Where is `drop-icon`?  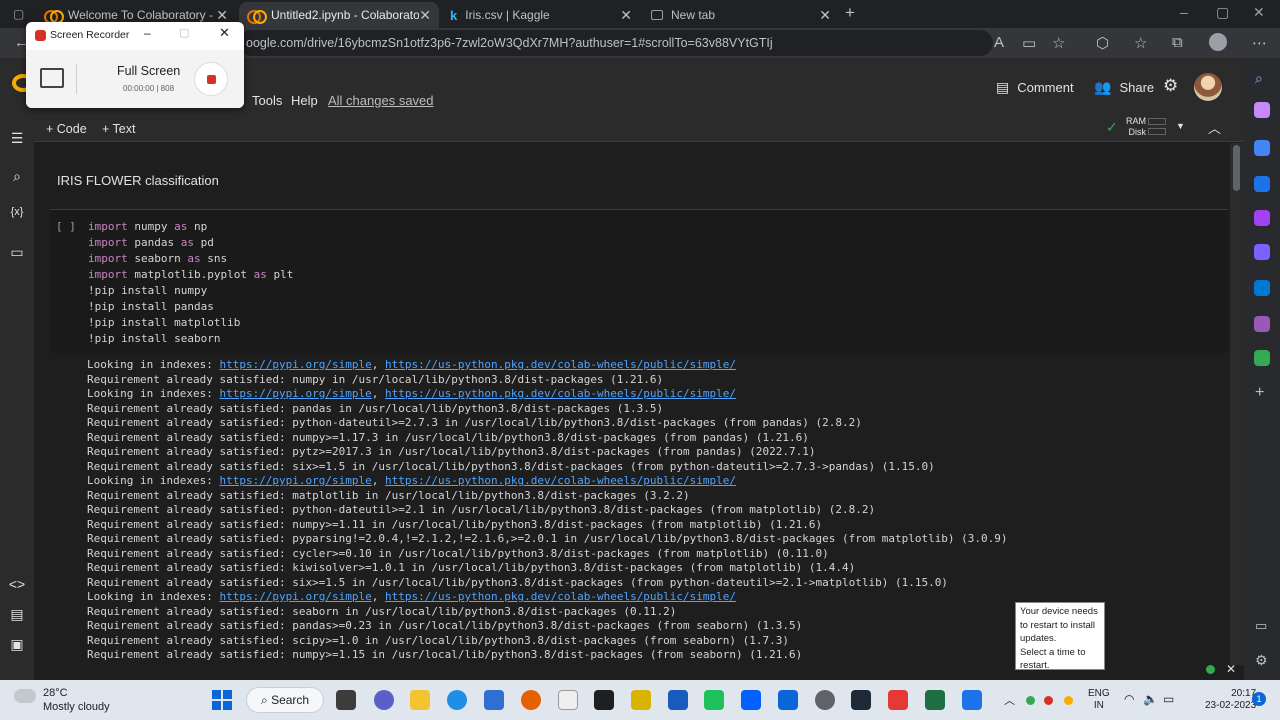 drop-icon is located at coordinates (1262, 324).